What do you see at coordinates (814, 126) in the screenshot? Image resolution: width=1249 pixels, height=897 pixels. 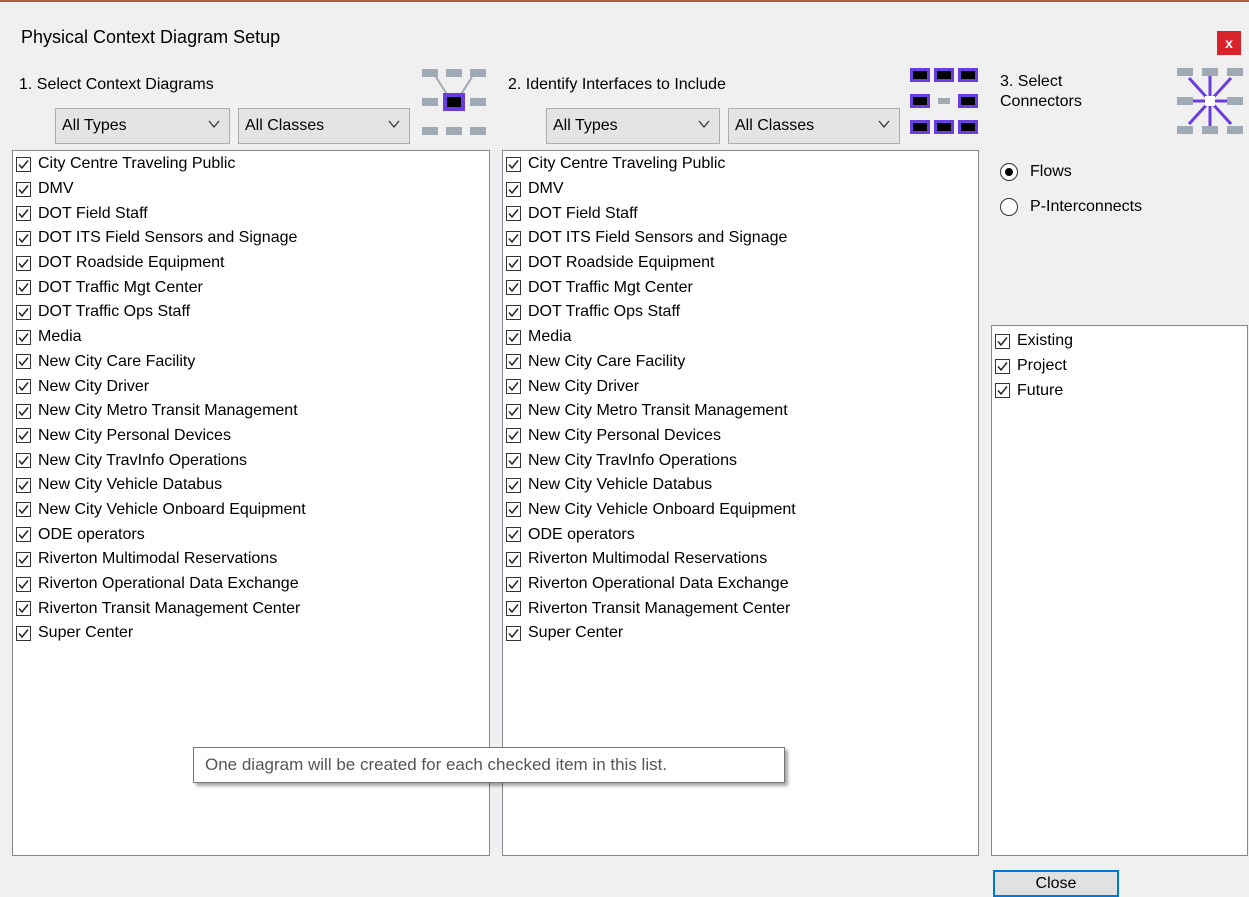 I see `section2-class-filter: All Classes` at bounding box center [814, 126].